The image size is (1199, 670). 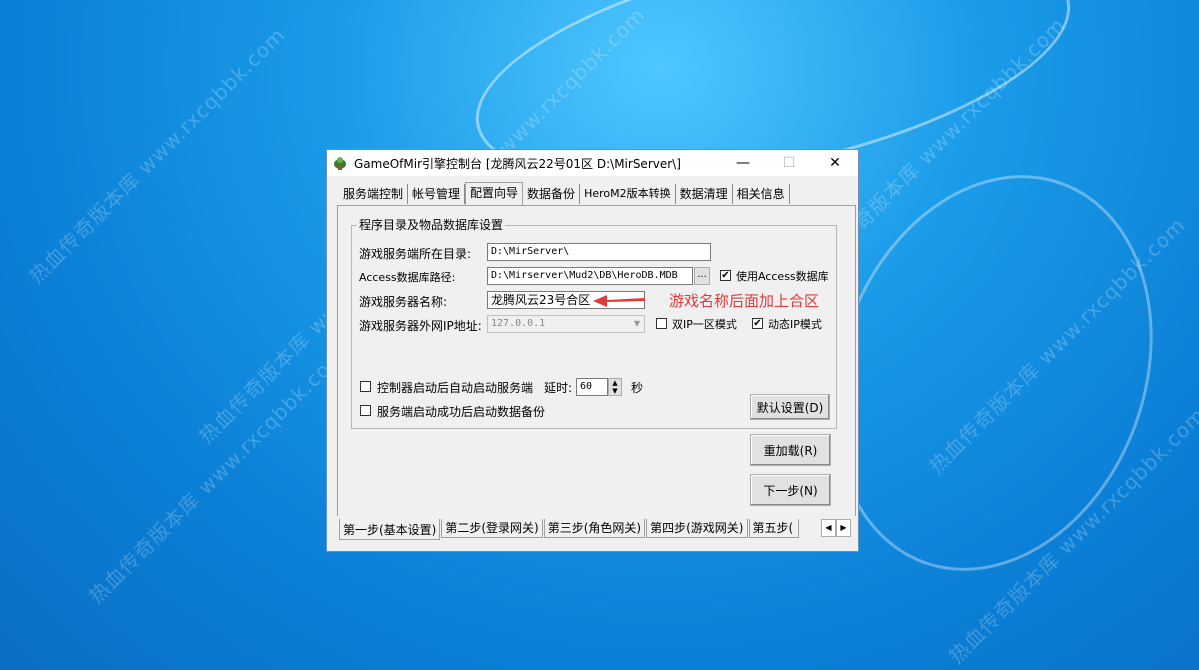 What do you see at coordinates (628, 194) in the screenshot?
I see `tab-herom2-convert: HeroM2版本转换` at bounding box center [628, 194].